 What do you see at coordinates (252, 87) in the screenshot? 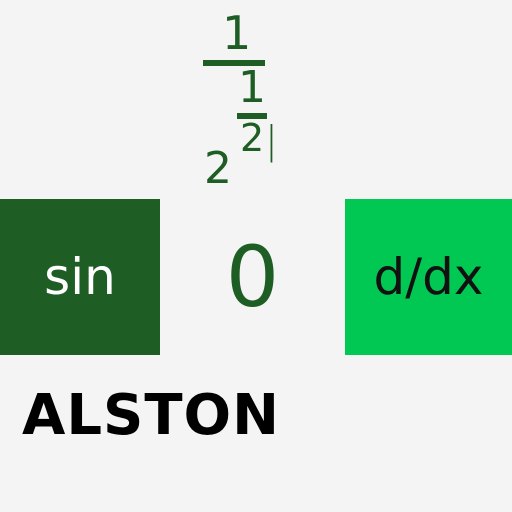
I see `inner-numerator: 1` at bounding box center [252, 87].